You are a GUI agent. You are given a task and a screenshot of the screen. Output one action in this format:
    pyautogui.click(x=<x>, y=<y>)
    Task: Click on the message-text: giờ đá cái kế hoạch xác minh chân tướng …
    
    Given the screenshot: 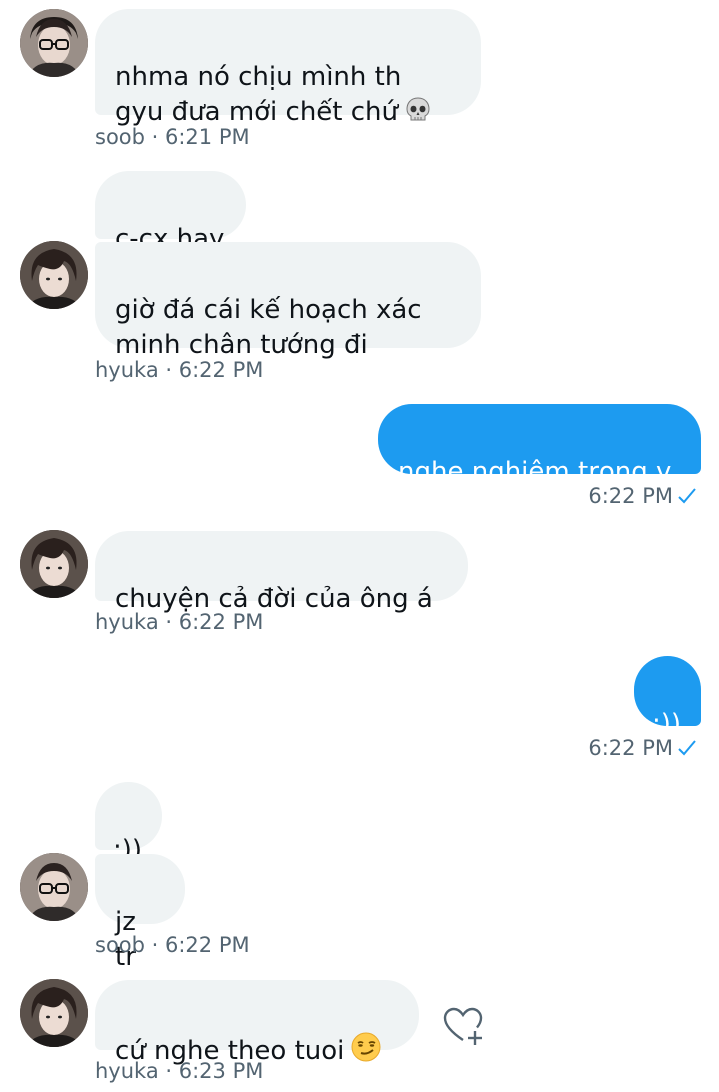 What is the action you would take?
    pyautogui.click(x=268, y=327)
    